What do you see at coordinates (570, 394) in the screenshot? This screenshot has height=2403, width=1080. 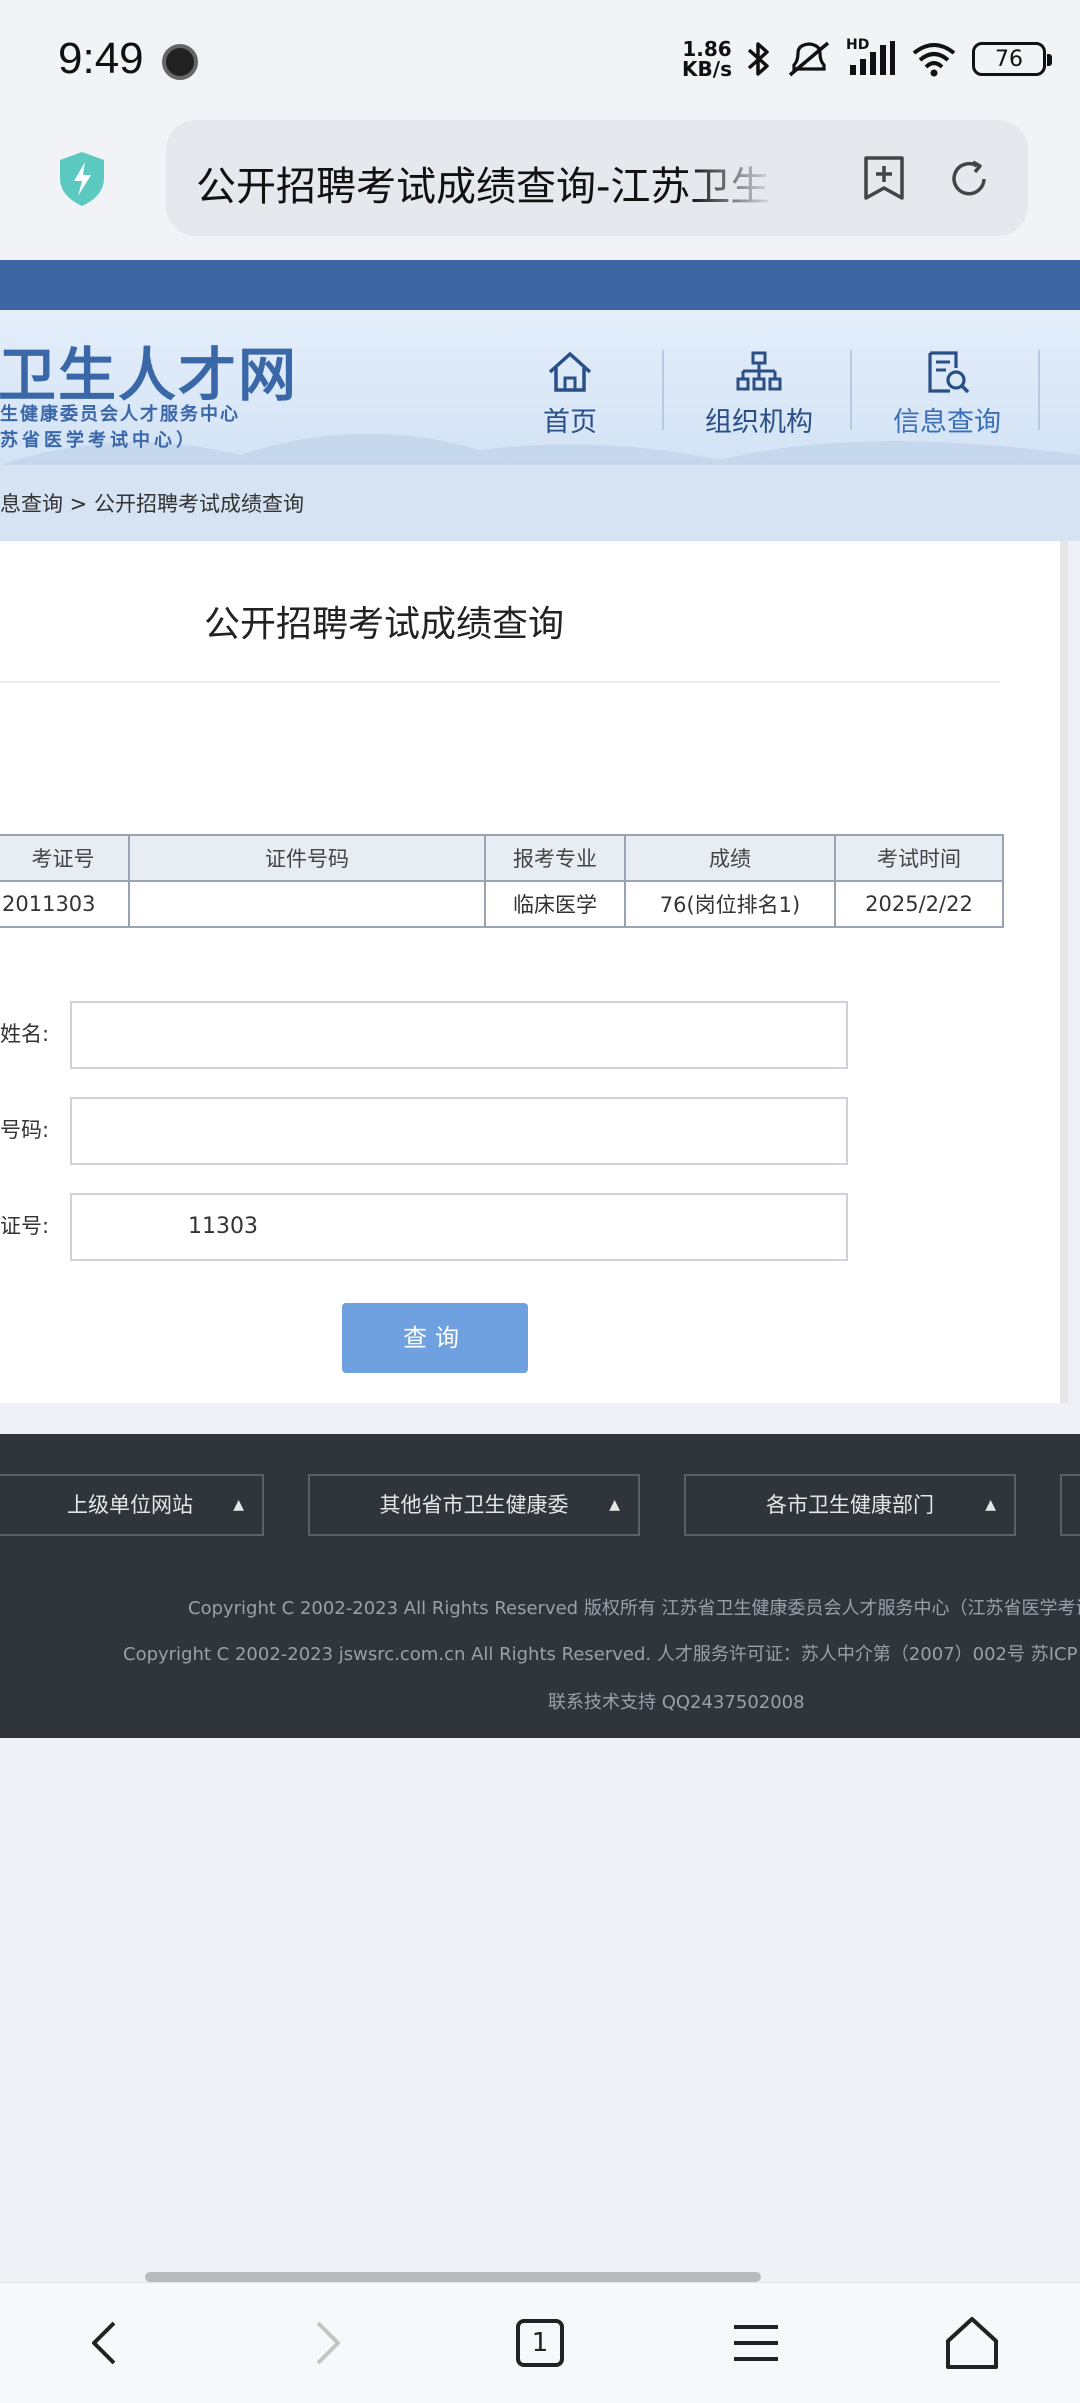 I see `nav-home: 首页` at bounding box center [570, 394].